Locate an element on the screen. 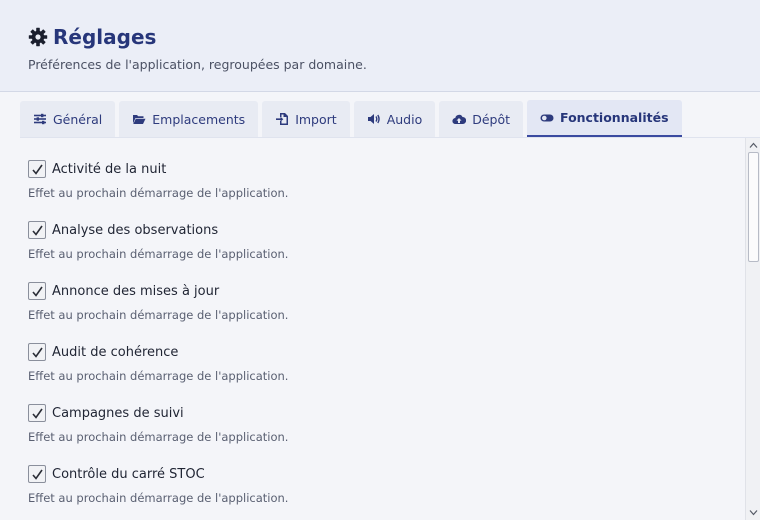  sliders-icon is located at coordinates (40, 119).